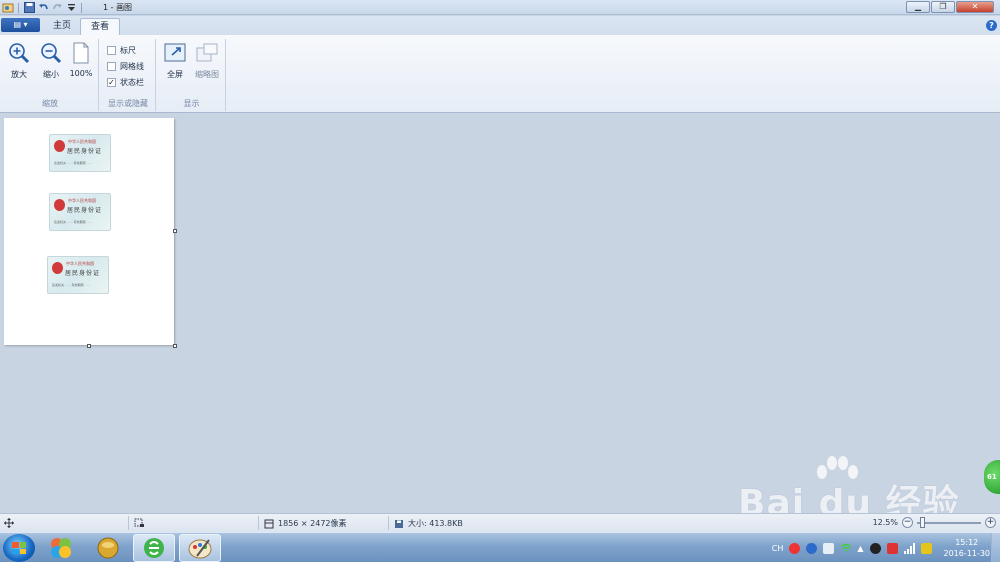 The height and width of the screenshot is (562, 1000). I want to click on zoom-slider, so click(949, 522).